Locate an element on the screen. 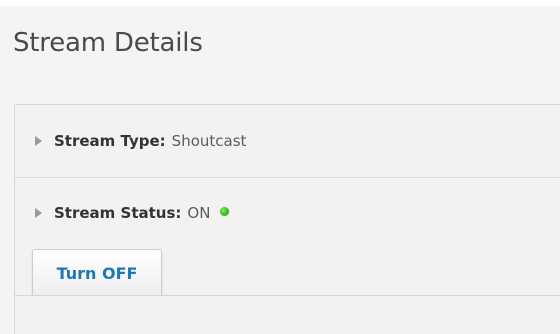  top-strip is located at coordinates (280, 3).